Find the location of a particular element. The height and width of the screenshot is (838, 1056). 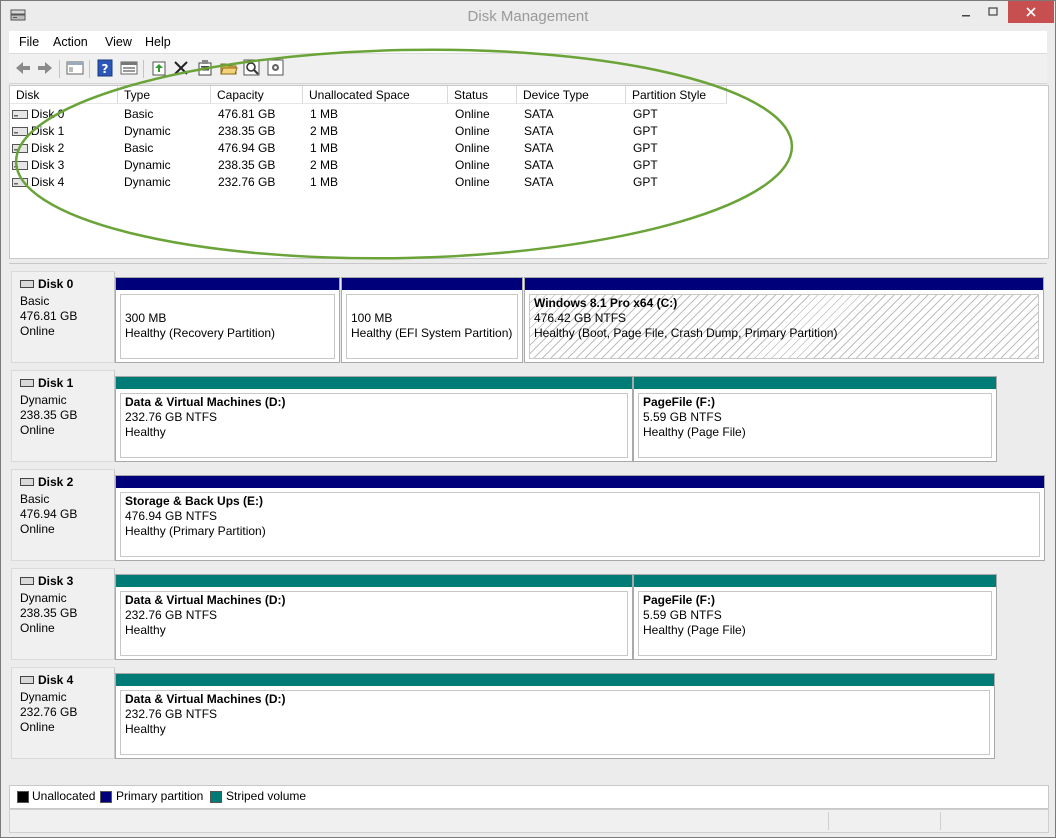

window-title: Disk Management is located at coordinates (528, 16).